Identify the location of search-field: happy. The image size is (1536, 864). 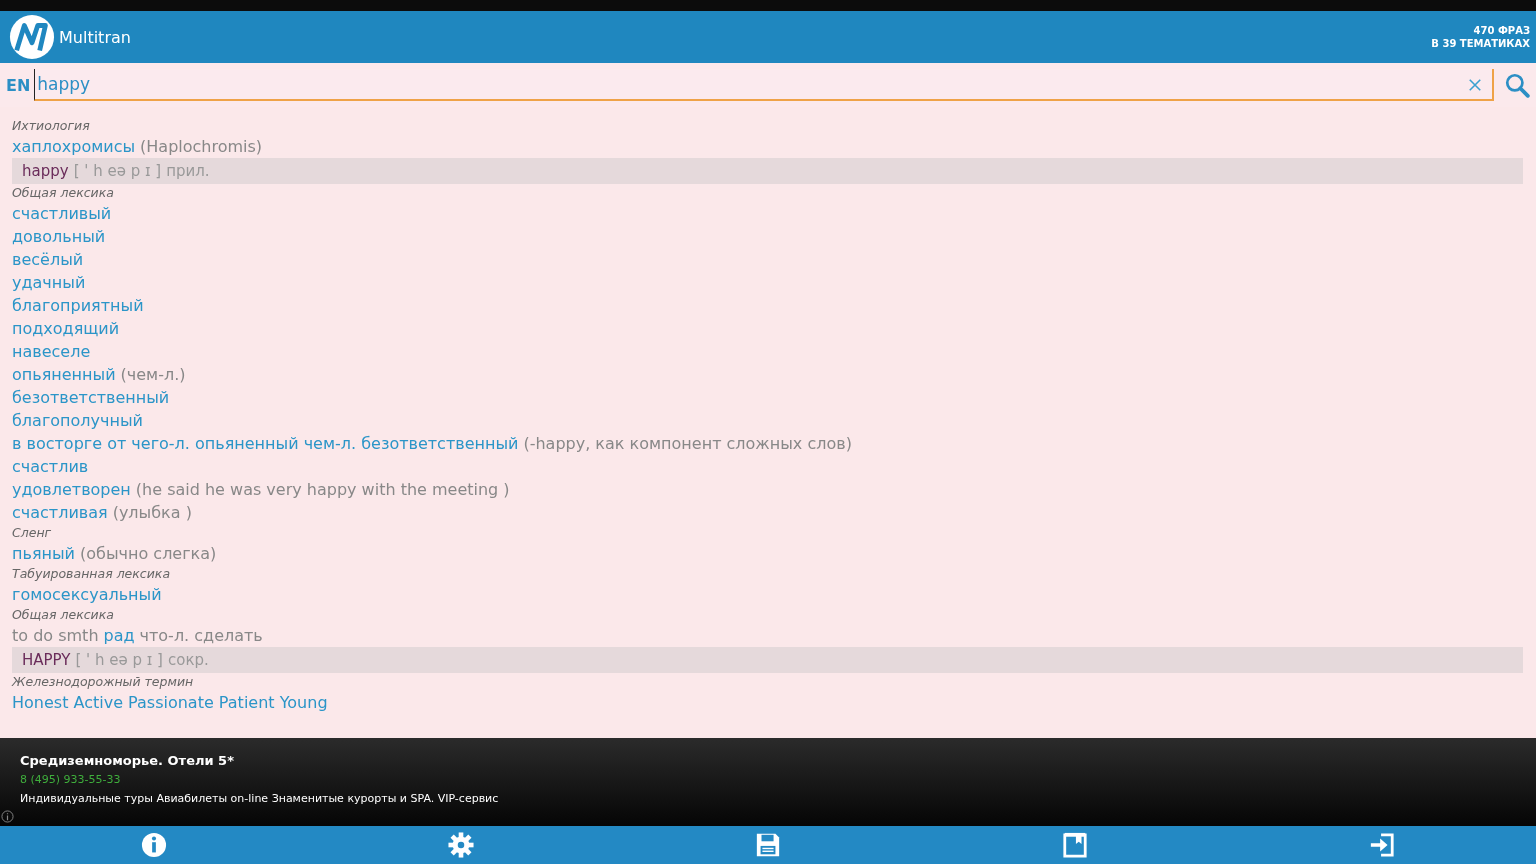
(764, 85).